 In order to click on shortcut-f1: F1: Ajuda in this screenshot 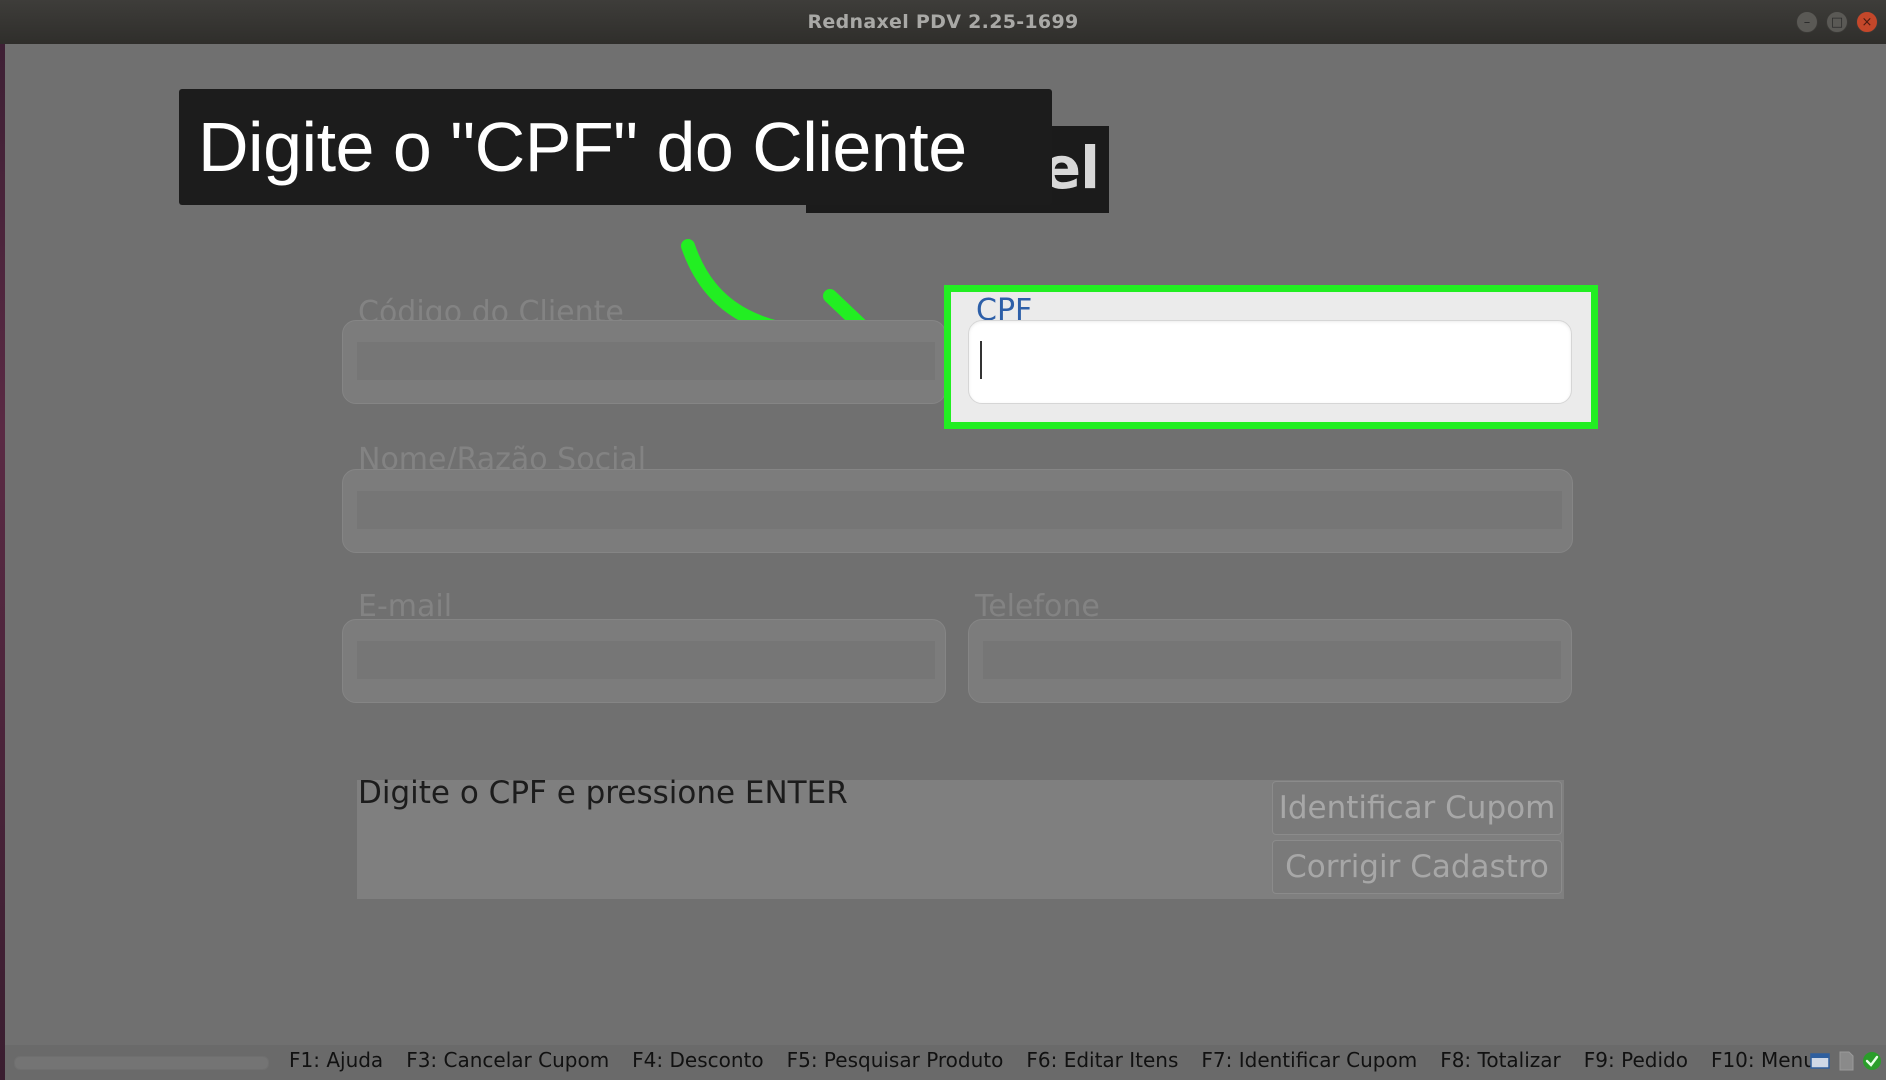, I will do `click(336, 1060)`.